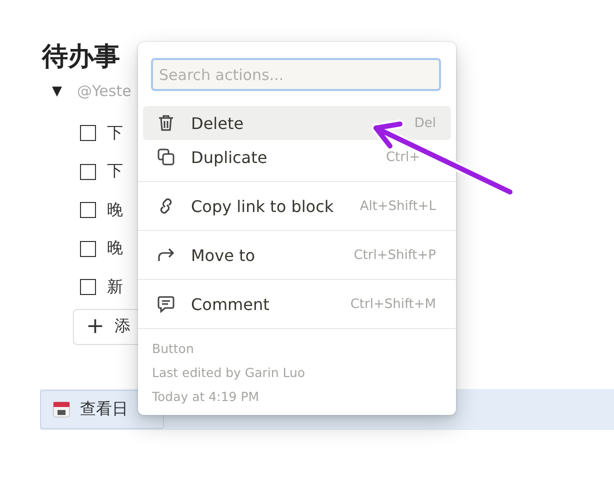 The height and width of the screenshot is (491, 614). What do you see at coordinates (393, 304) in the screenshot?
I see `shortcut-hint: Ctrl+Shift+M` at bounding box center [393, 304].